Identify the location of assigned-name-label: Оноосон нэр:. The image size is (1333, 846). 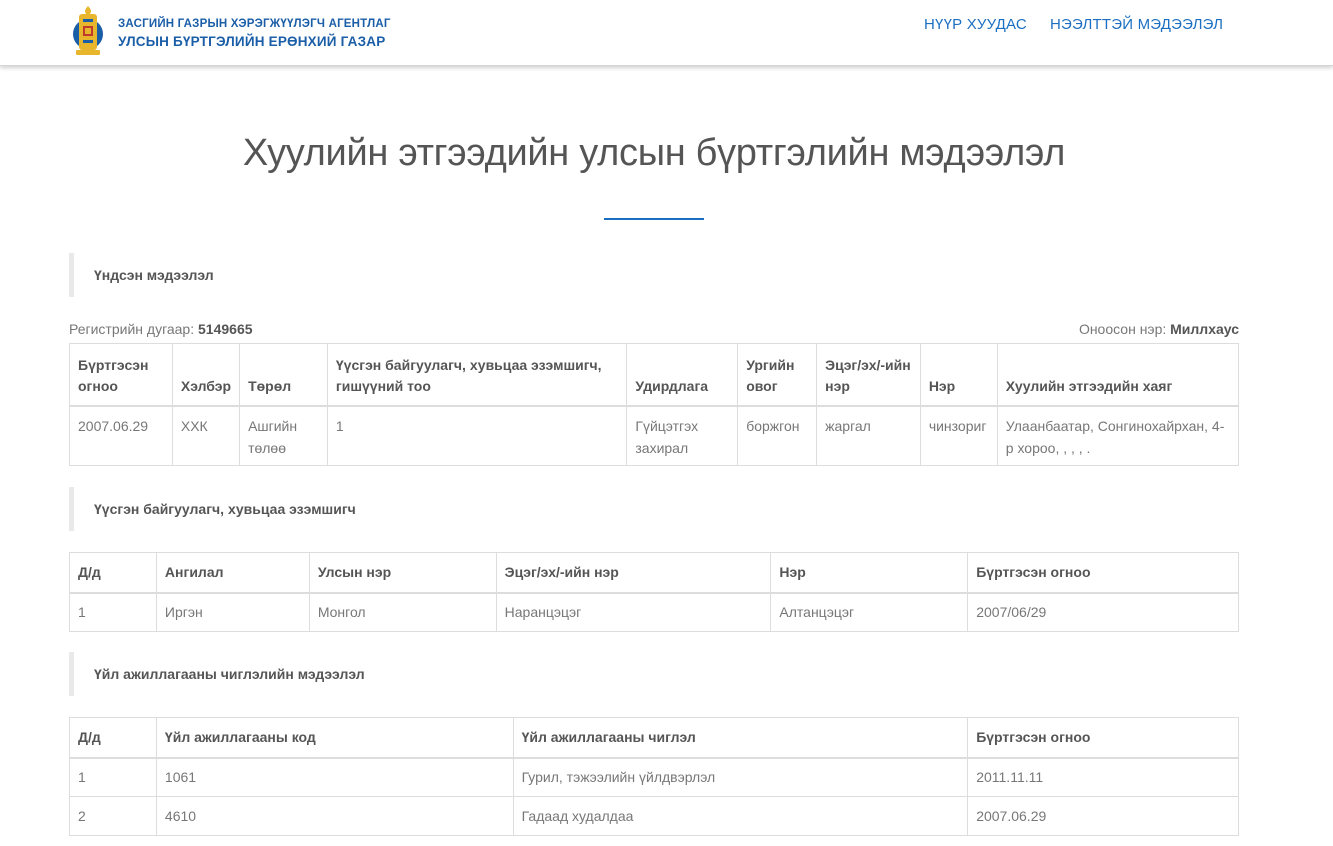
(1122, 329).